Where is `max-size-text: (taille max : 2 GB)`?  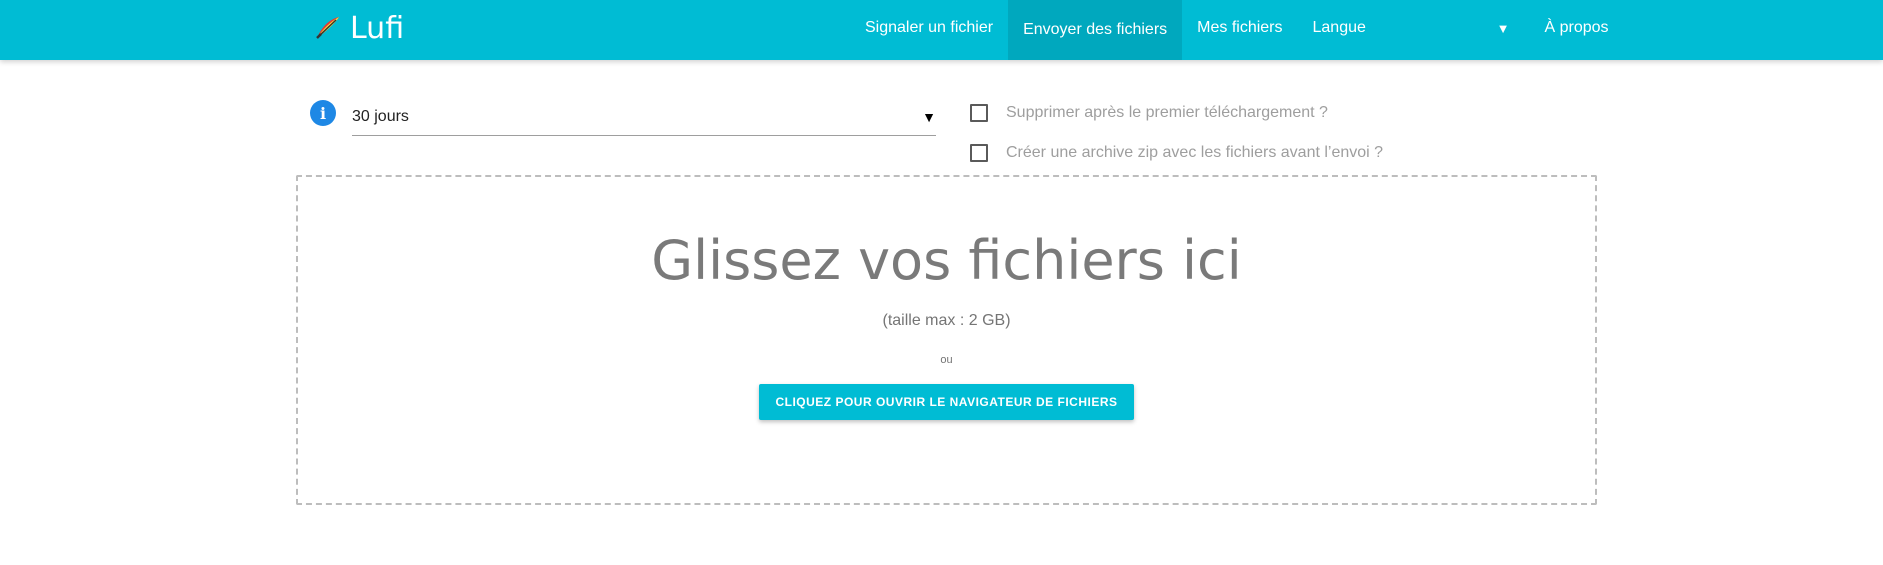
max-size-text: (taille max : 2 GB) is located at coordinates (946, 320).